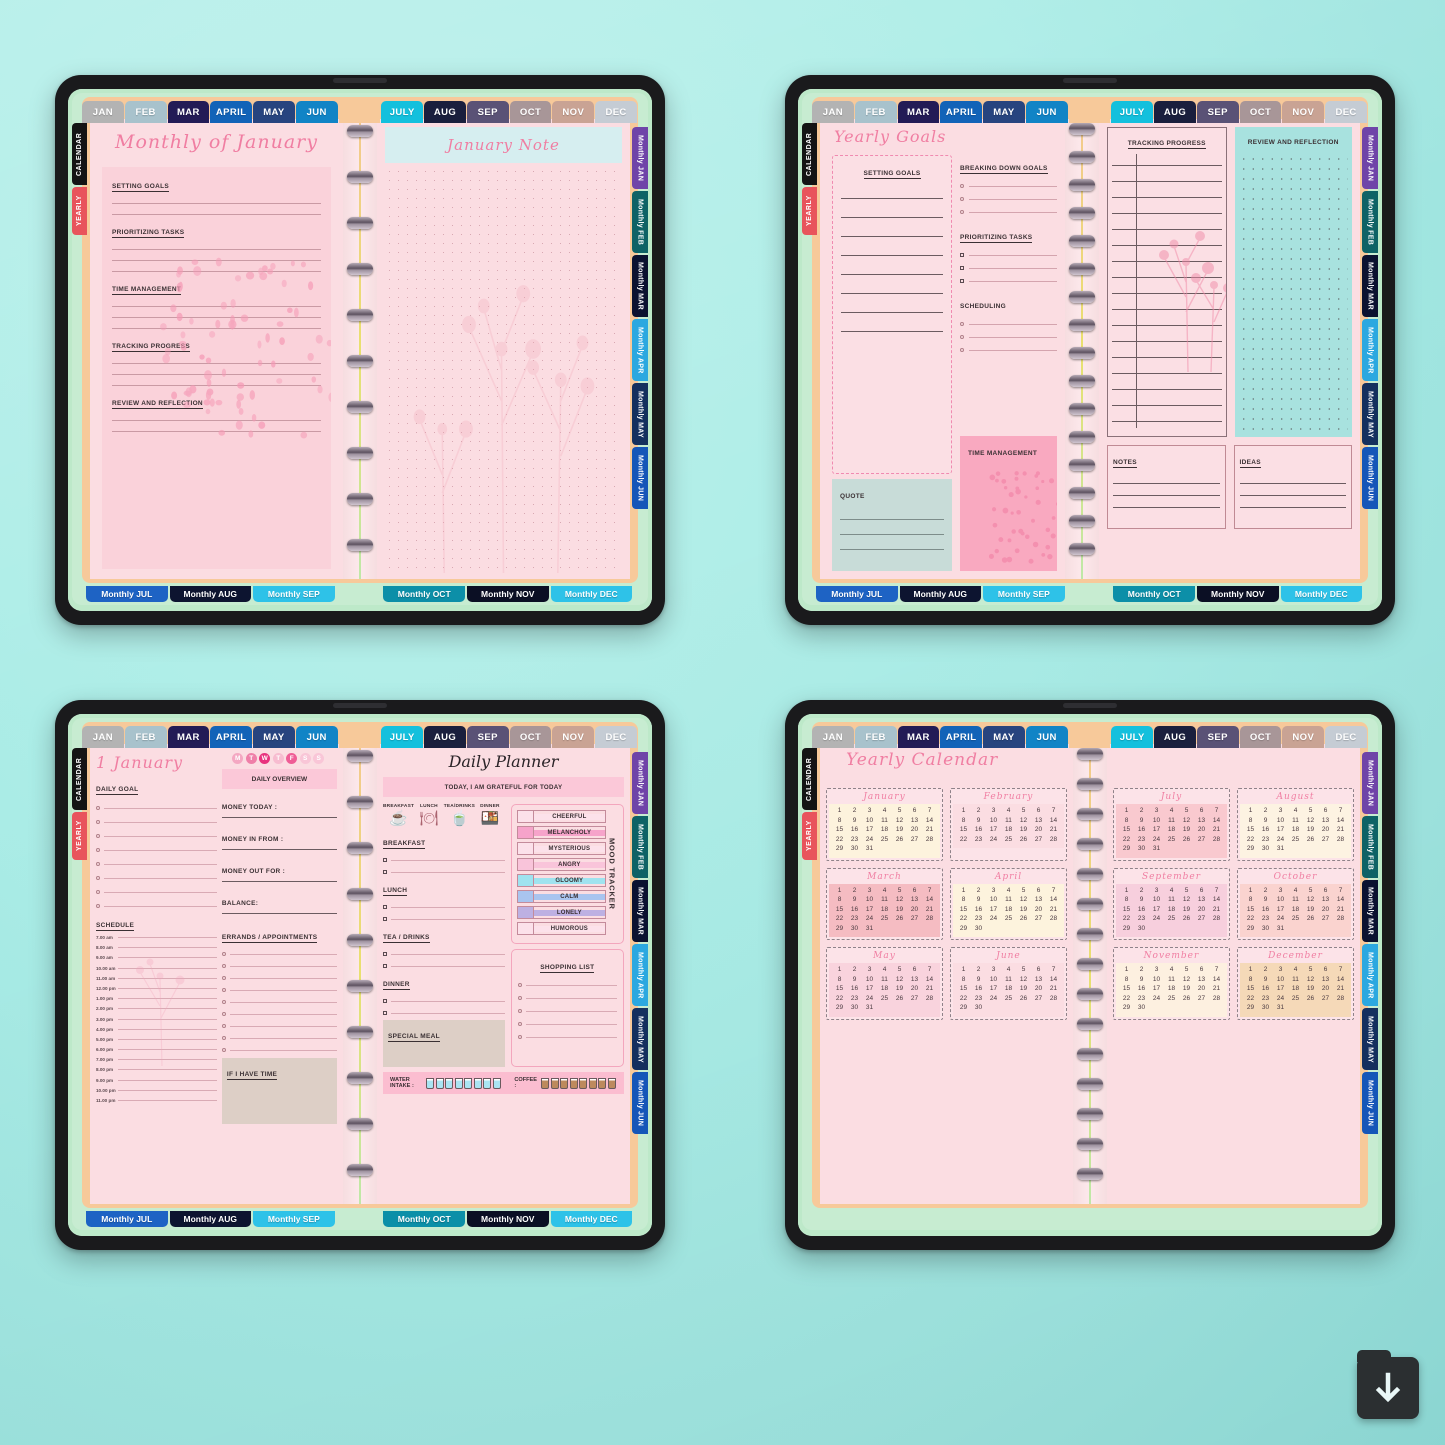 The width and height of the screenshot is (1445, 1445). Describe the element at coordinates (487, 737) in the screenshot. I see `month-tab-sep: SEP` at that location.